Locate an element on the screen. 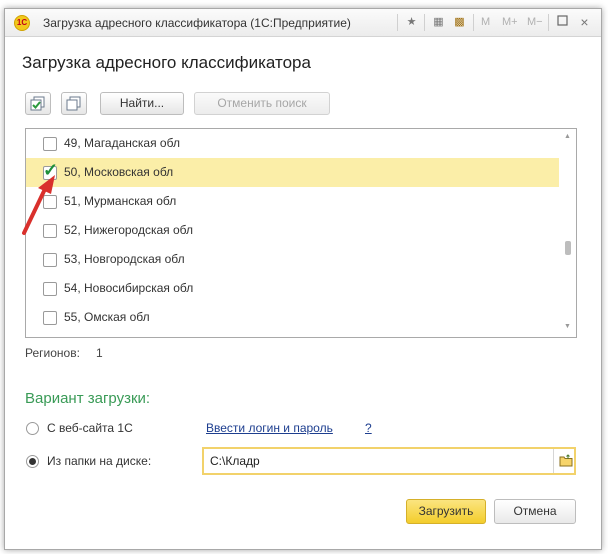  folder-path-value: C:\Кладр is located at coordinates (235, 461).